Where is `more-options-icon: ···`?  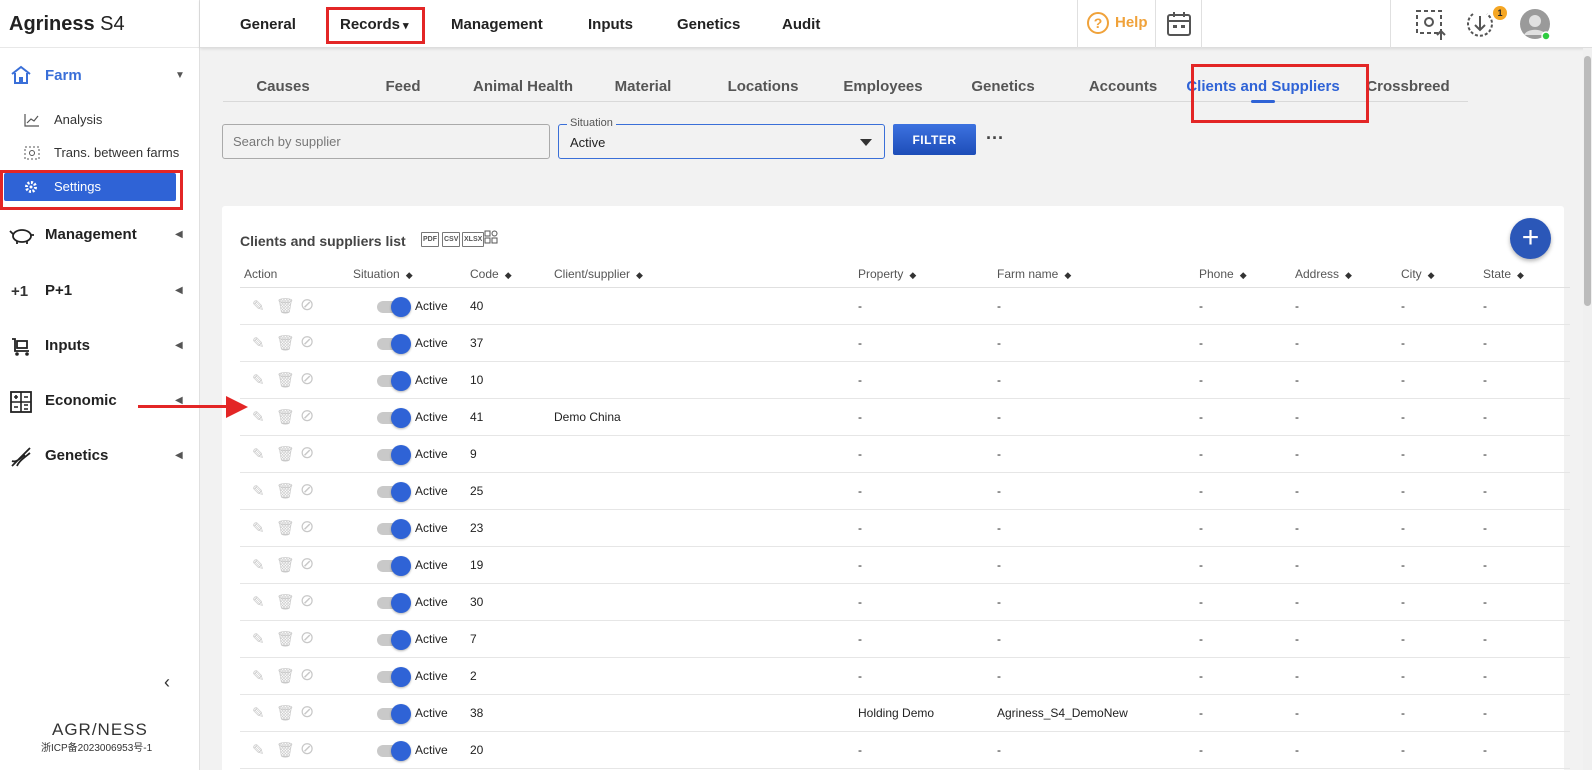 more-options-icon: ··· is located at coordinates (995, 138).